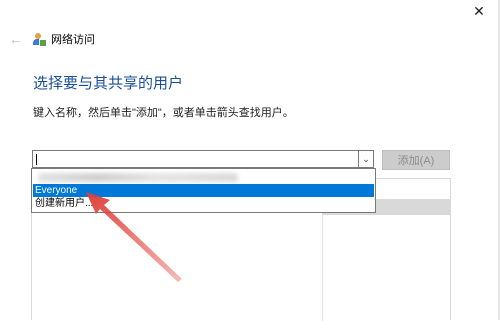 This screenshot has height=321, width=500. I want to click on user-name-input: ⌄, so click(203, 159).